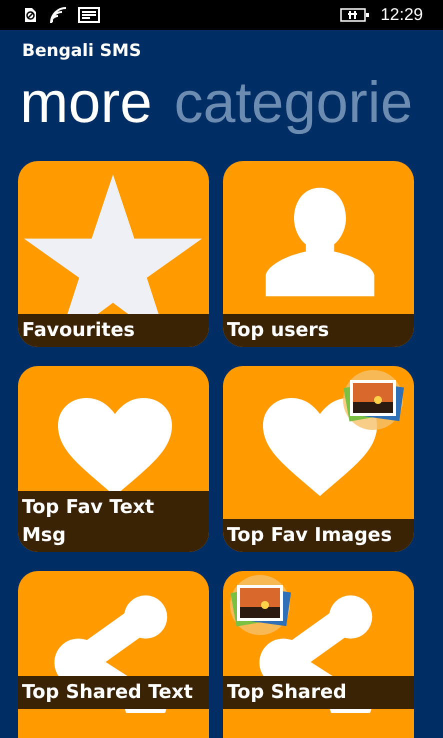 This screenshot has height=738, width=443. What do you see at coordinates (113, 254) in the screenshot?
I see `category-tile: Favourites` at bounding box center [113, 254].